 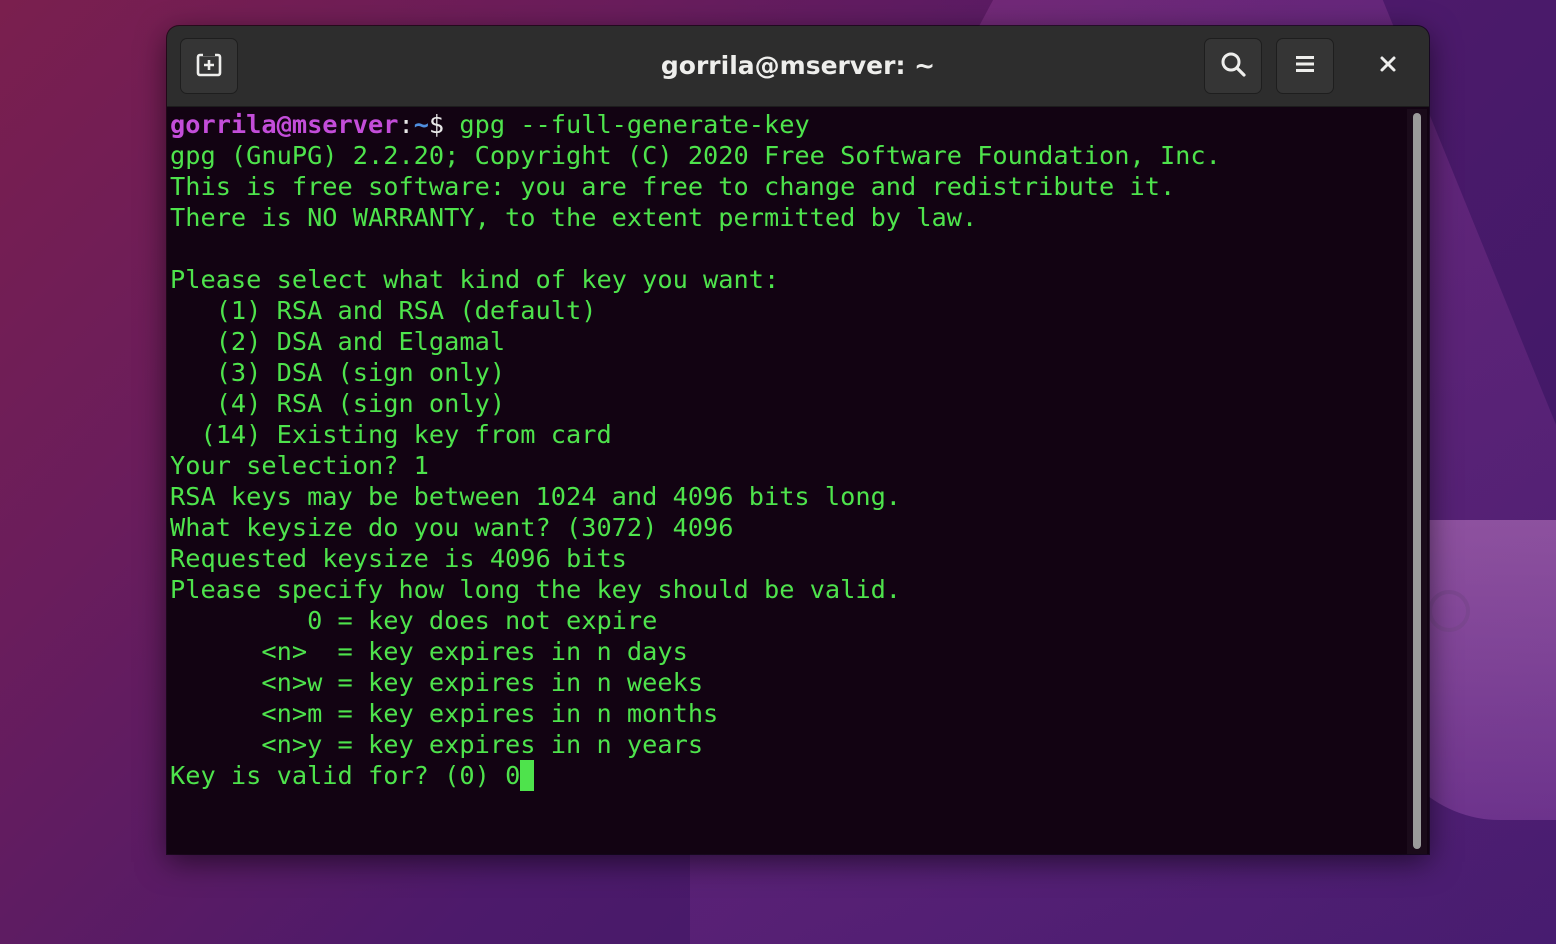 What do you see at coordinates (444, 713) in the screenshot?
I see `output-line: <n>m = key expires in n months` at bounding box center [444, 713].